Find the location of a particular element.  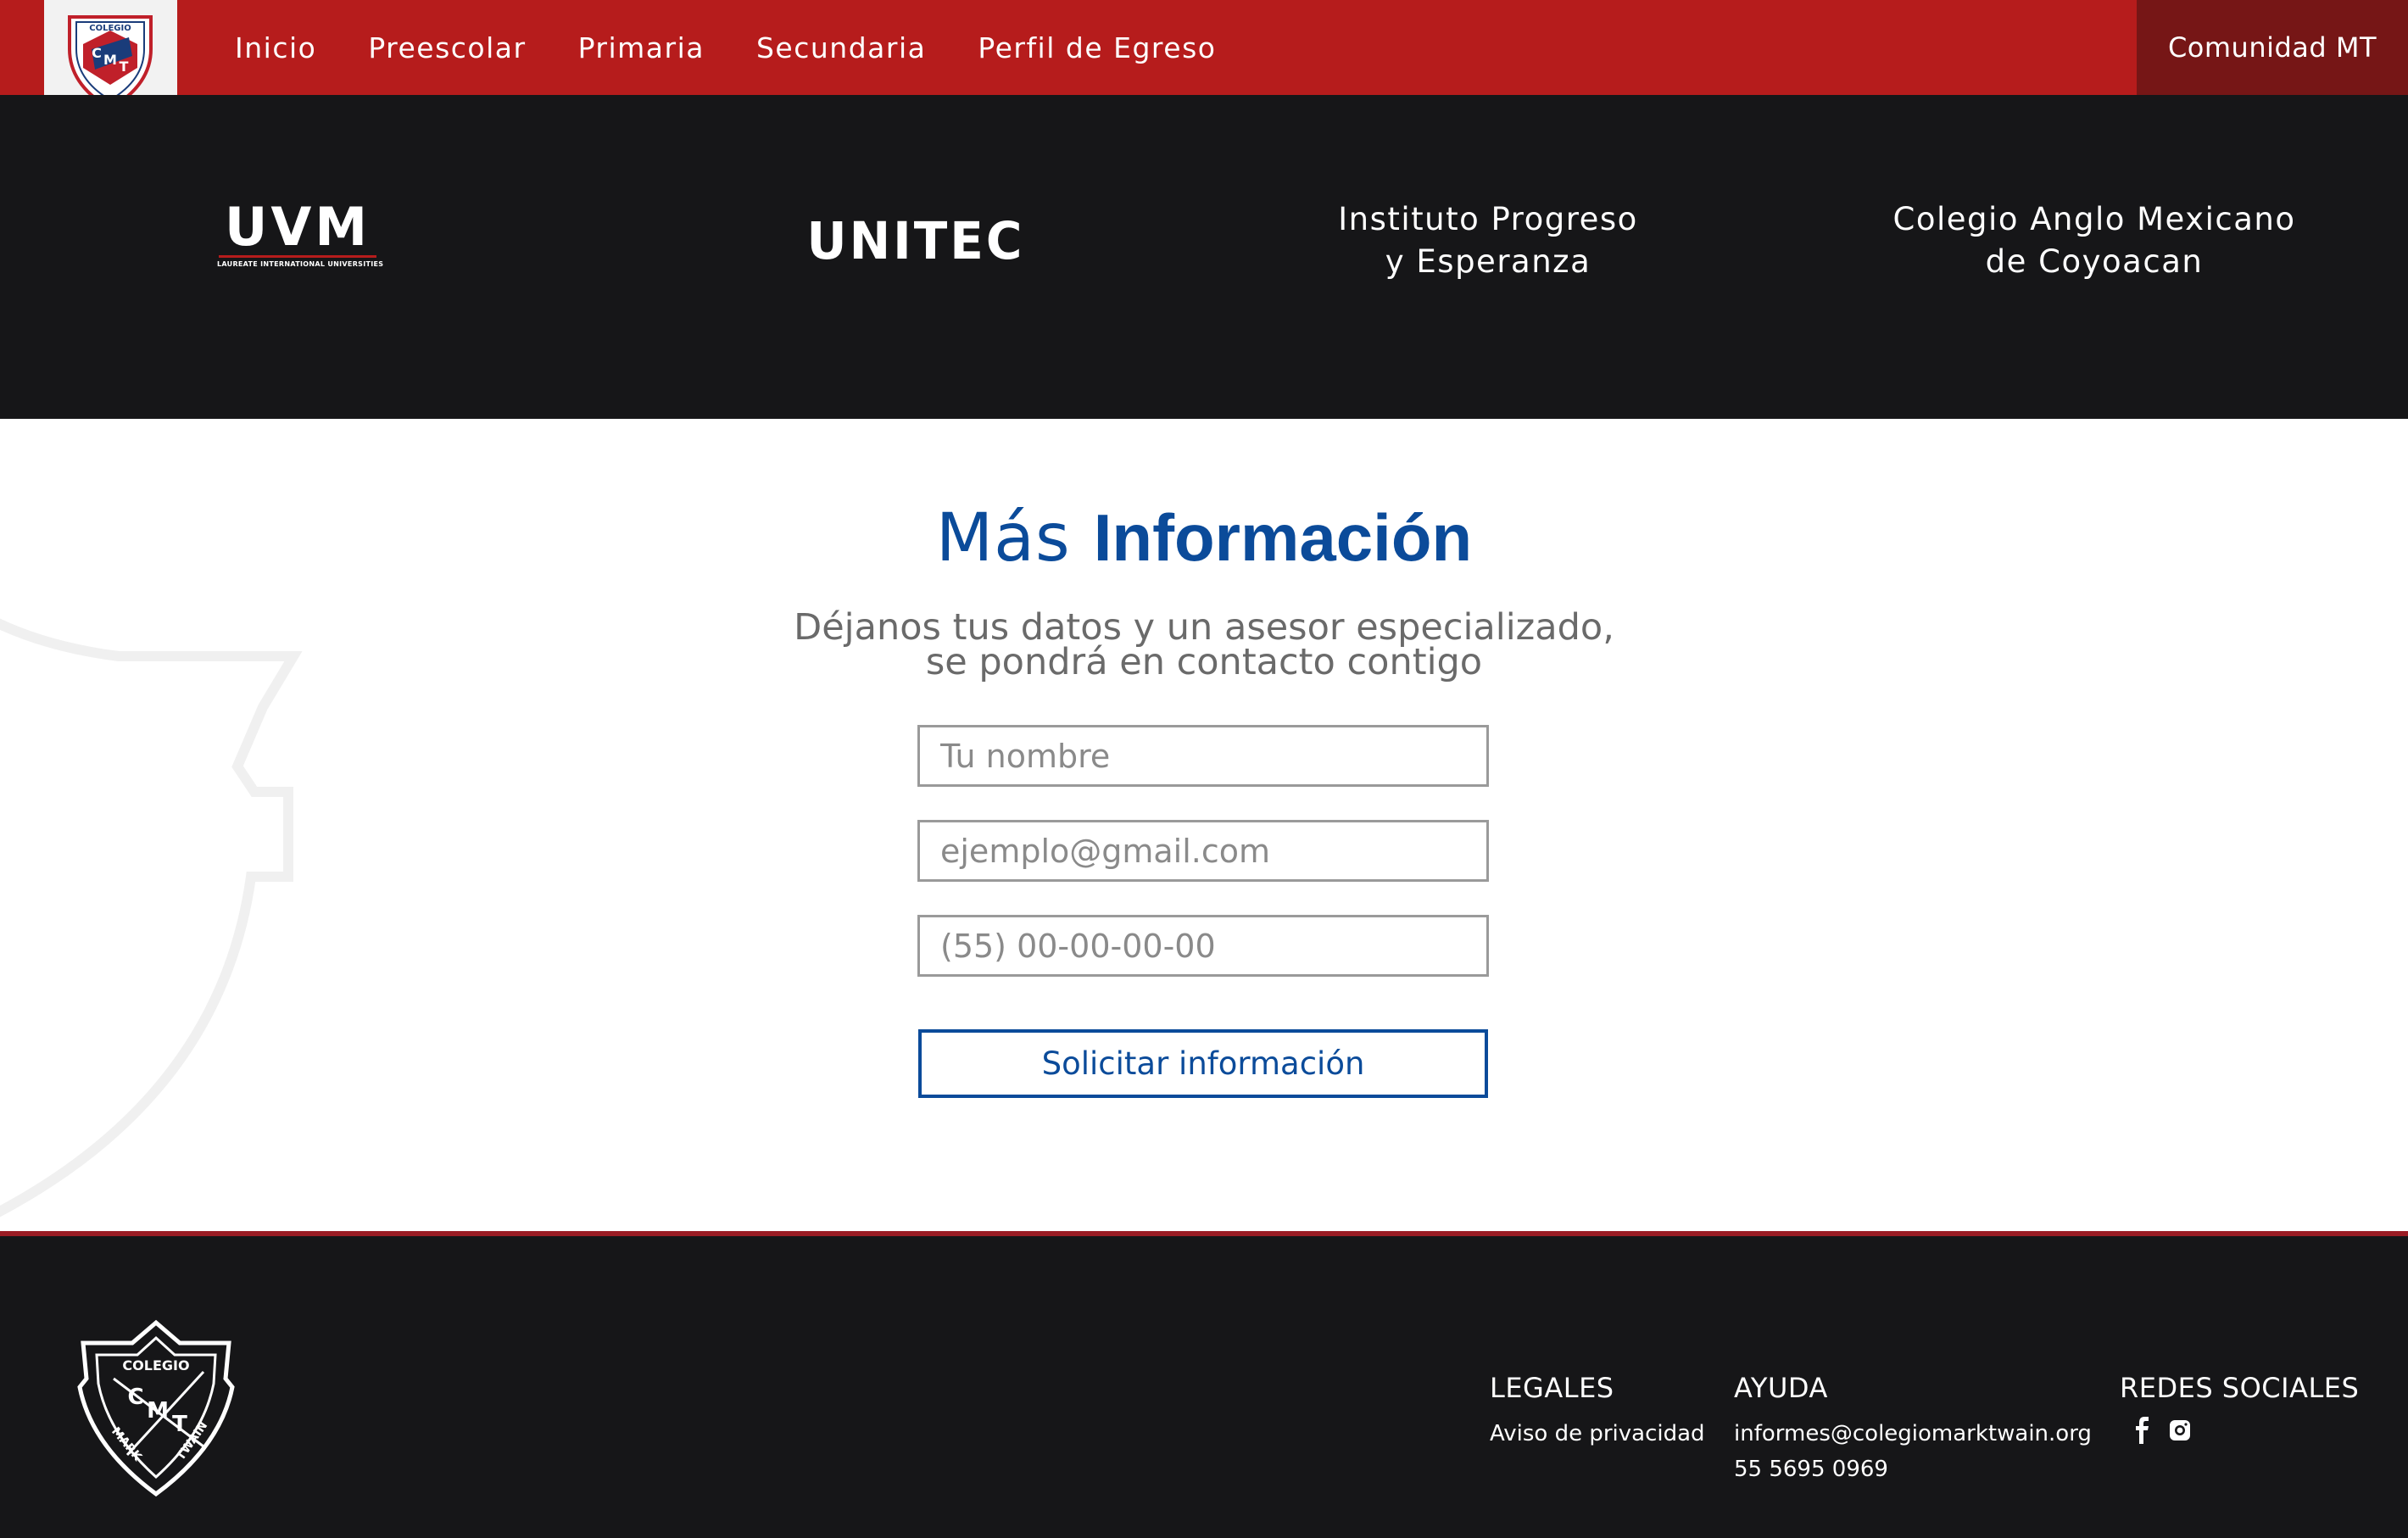

phone-field is located at coordinates (1203, 946).